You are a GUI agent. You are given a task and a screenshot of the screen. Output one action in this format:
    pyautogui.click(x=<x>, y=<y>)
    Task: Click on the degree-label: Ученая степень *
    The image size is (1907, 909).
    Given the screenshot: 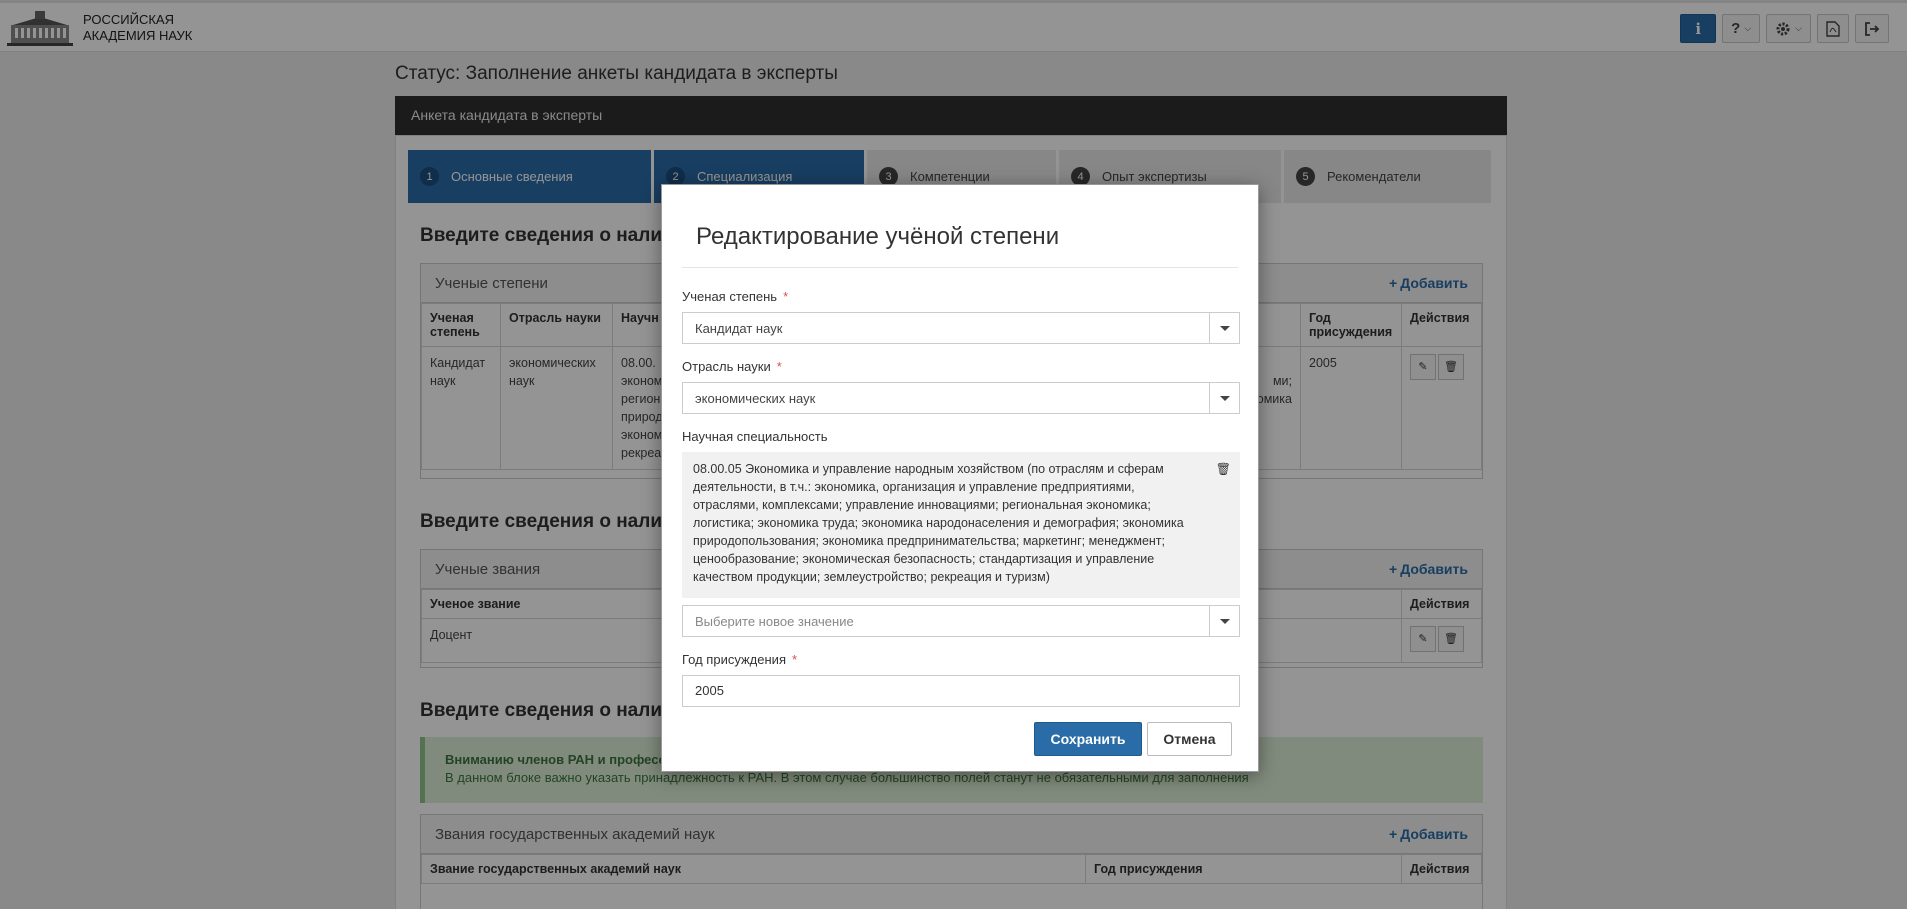 What is the action you would take?
    pyautogui.click(x=735, y=296)
    